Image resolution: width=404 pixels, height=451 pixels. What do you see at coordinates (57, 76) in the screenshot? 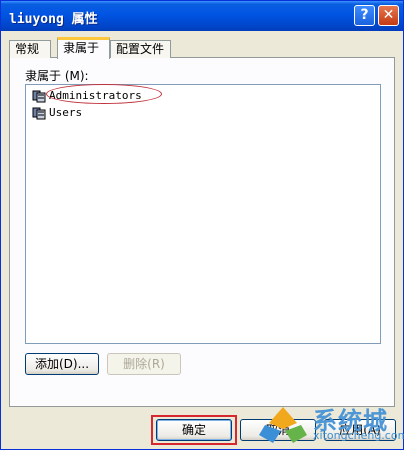
I see `member-of-label: 隶属于 (M):` at bounding box center [57, 76].